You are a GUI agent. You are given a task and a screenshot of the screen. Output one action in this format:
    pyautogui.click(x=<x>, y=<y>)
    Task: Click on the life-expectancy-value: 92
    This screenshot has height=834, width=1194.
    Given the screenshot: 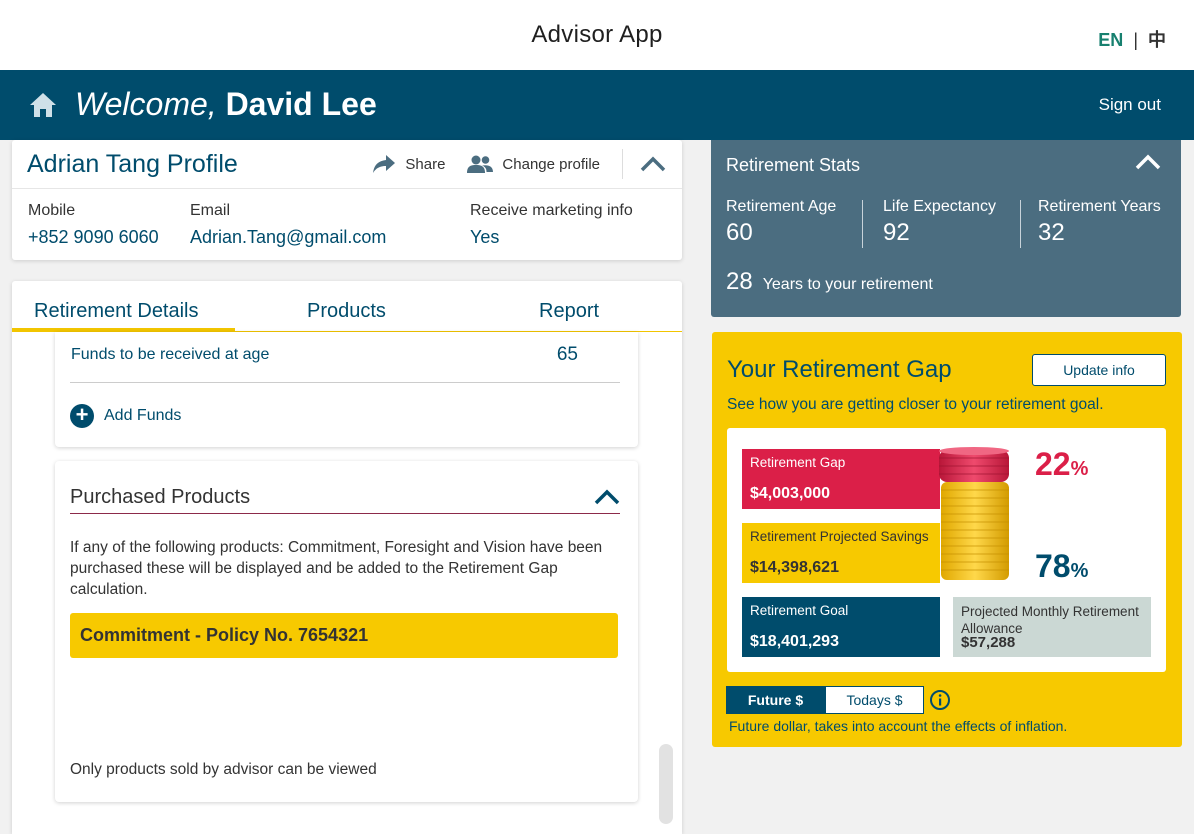 What is the action you would take?
    pyautogui.click(x=896, y=232)
    